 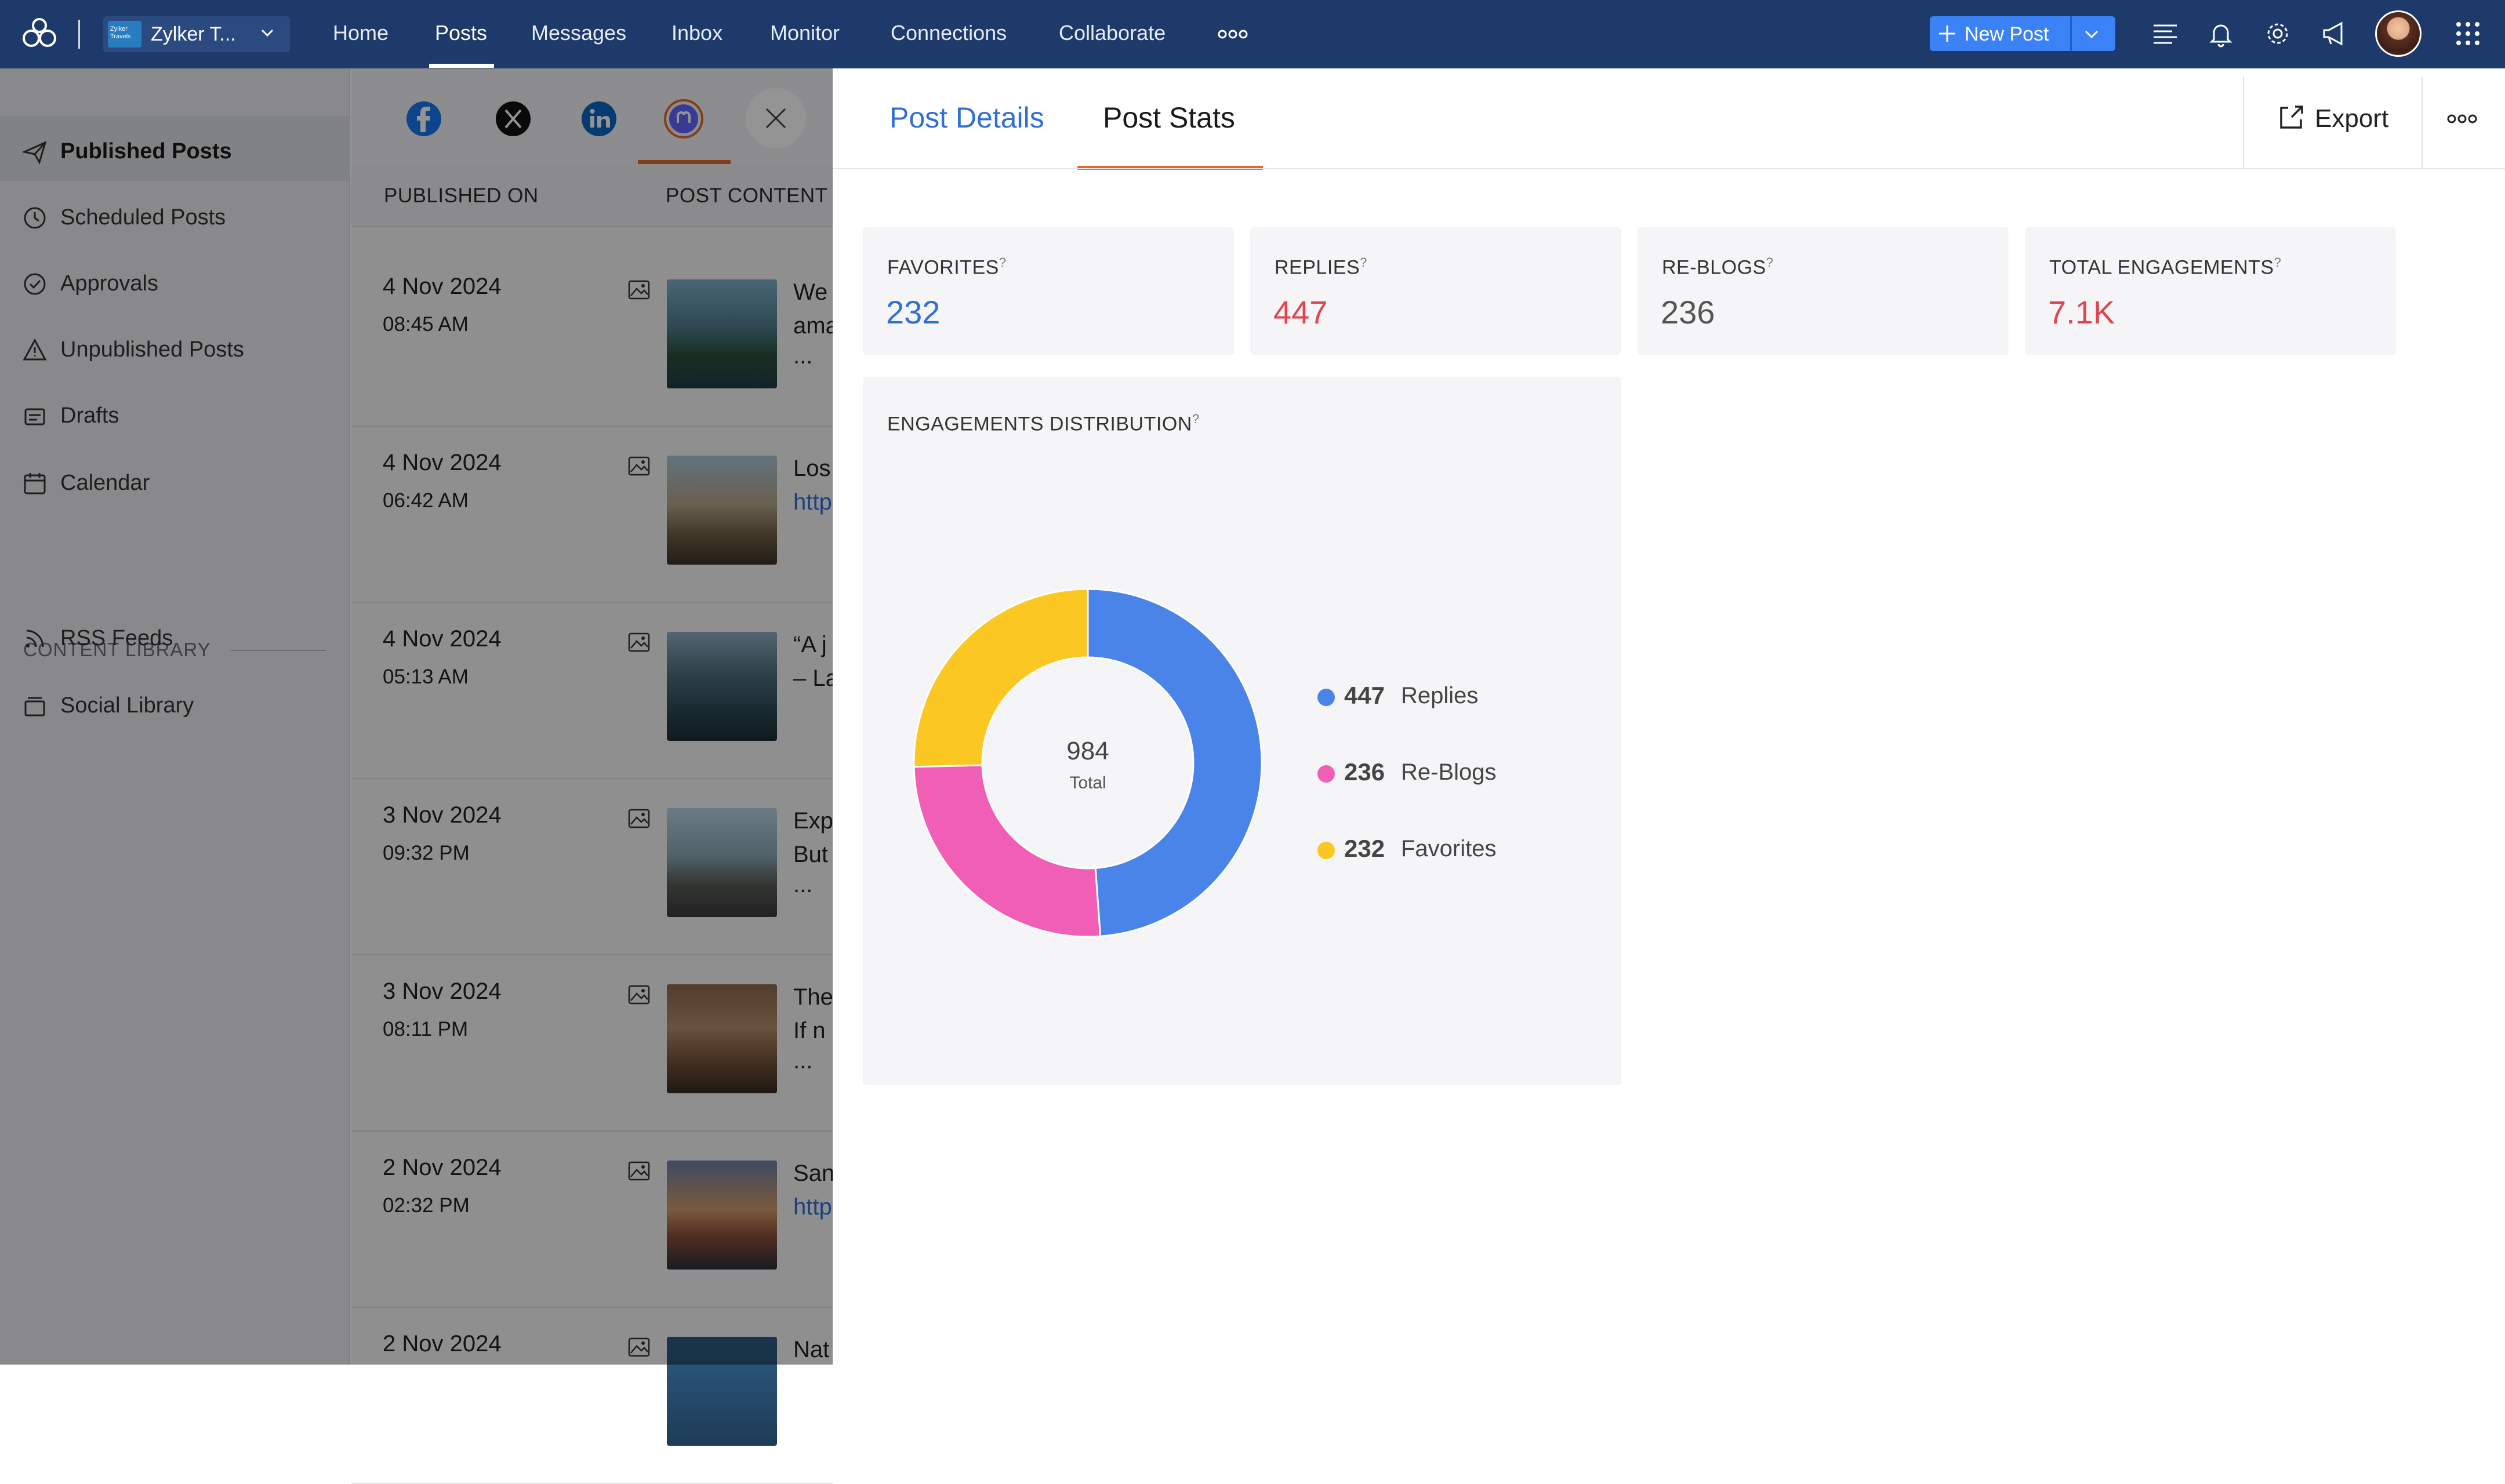 I want to click on legend-label: Replies, so click(x=1440, y=695).